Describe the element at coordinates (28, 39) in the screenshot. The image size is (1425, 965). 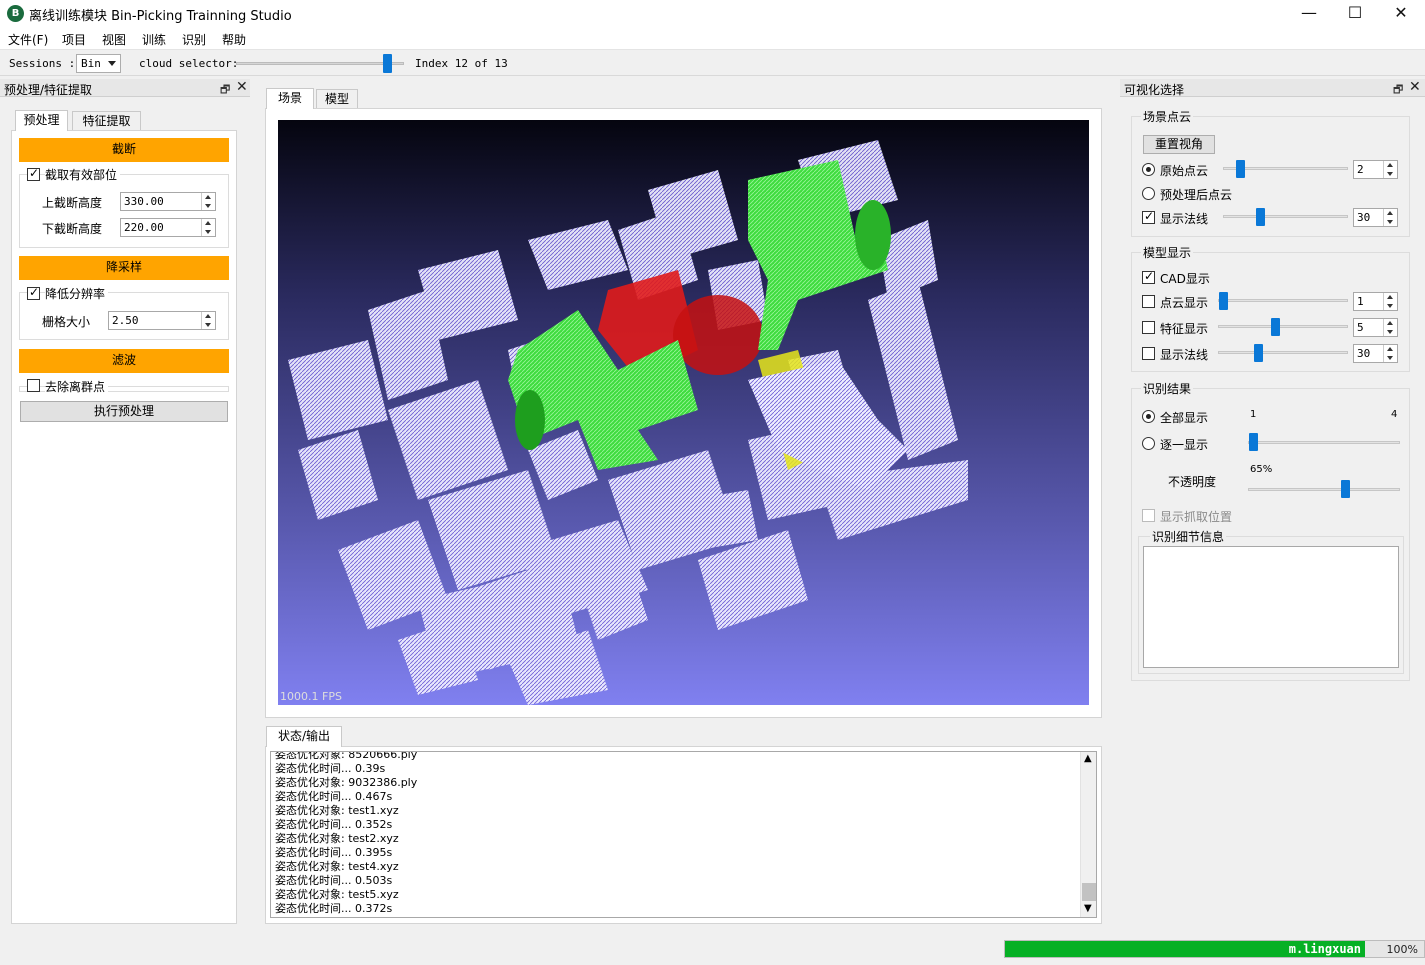
I see `menu-file: 文件(F)` at that location.